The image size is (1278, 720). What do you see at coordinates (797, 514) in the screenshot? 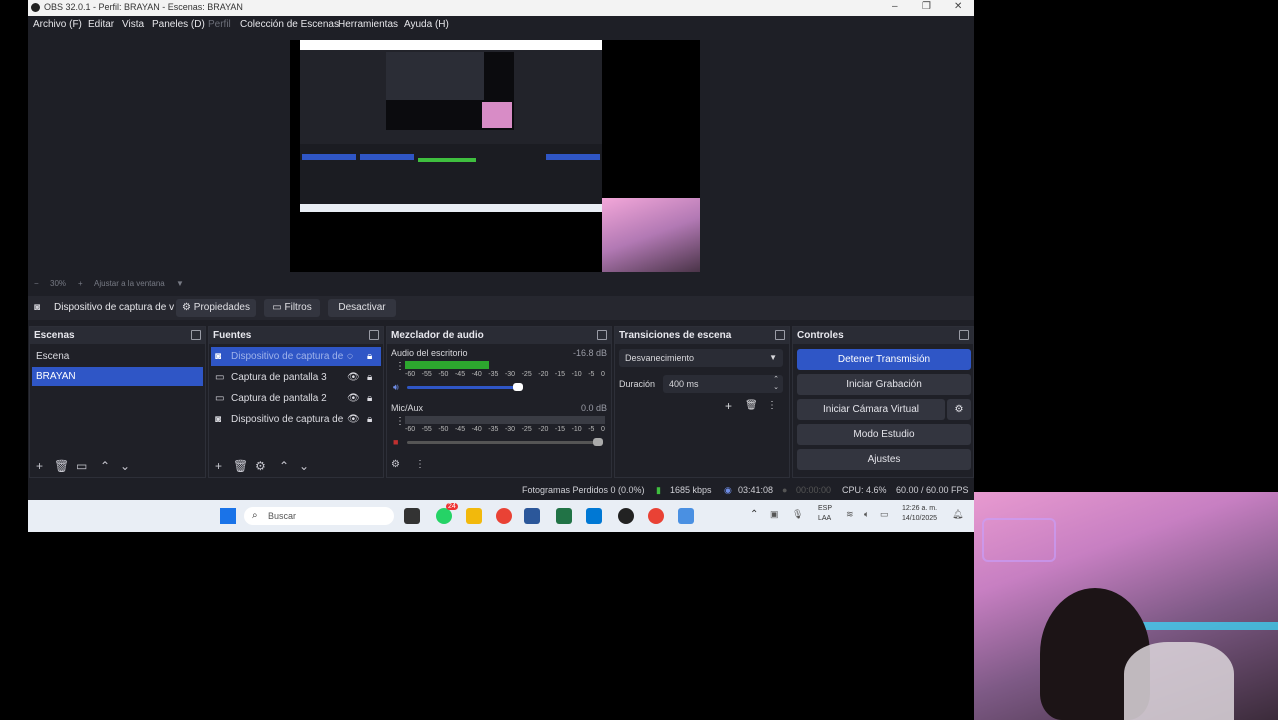
I see `mic-tray-icon: 🎙︎` at bounding box center [797, 514].